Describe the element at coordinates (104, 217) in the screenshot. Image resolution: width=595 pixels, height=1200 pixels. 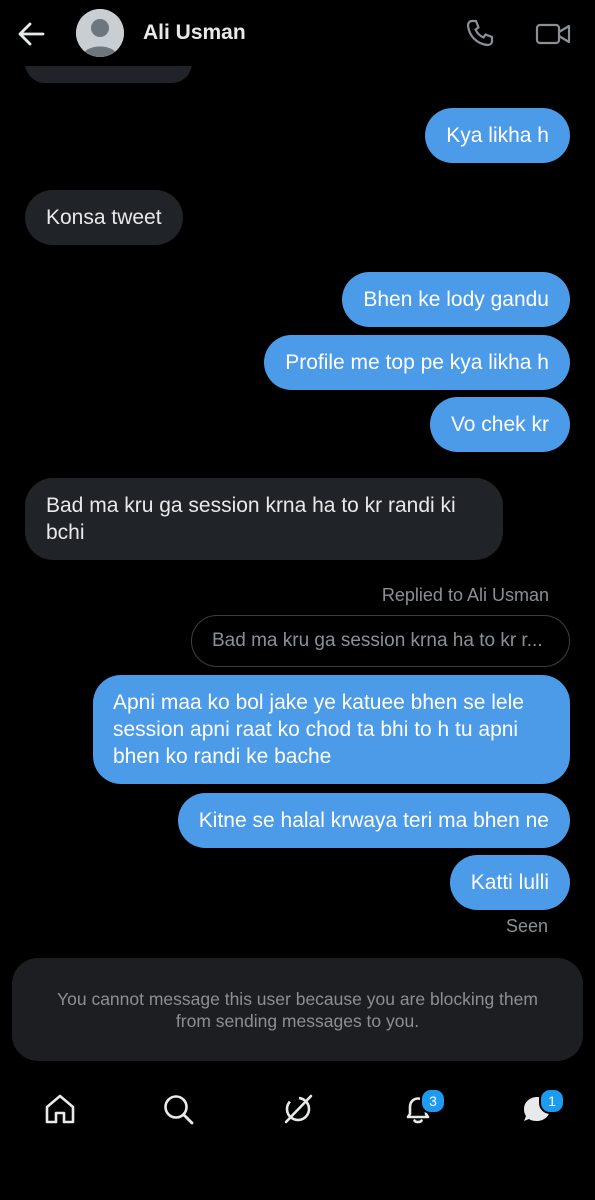
I see `message-bubble-incoming: Konsa tweet` at that location.